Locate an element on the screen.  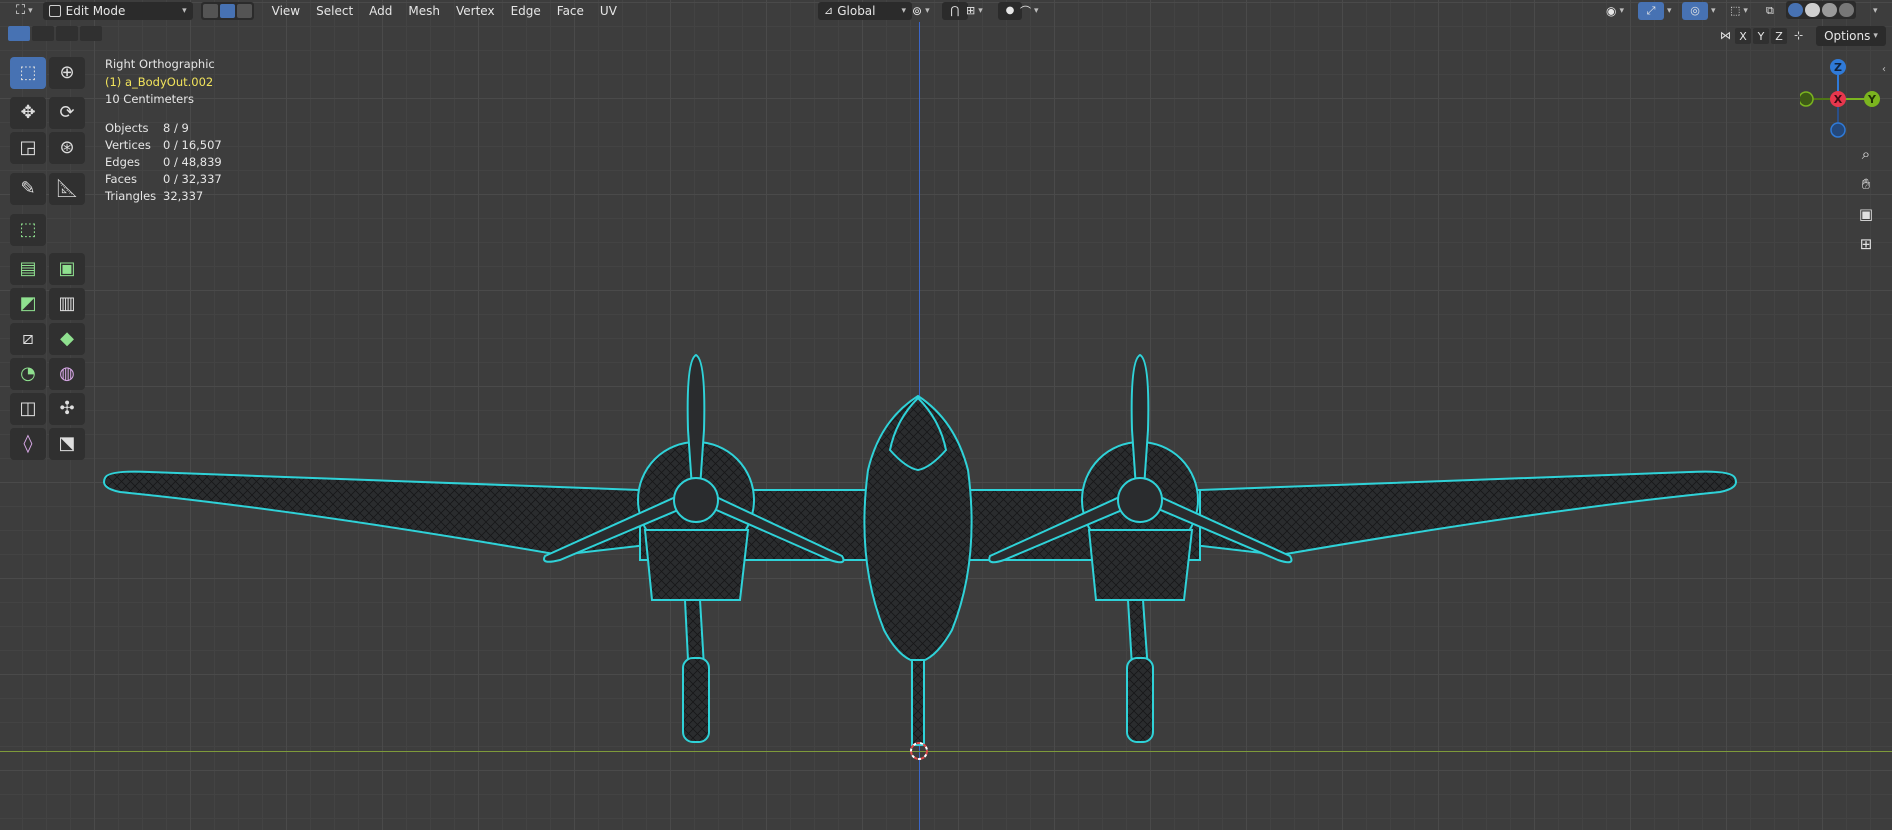
perspective-toggle-button: ⊞ is located at coordinates (1866, 244).